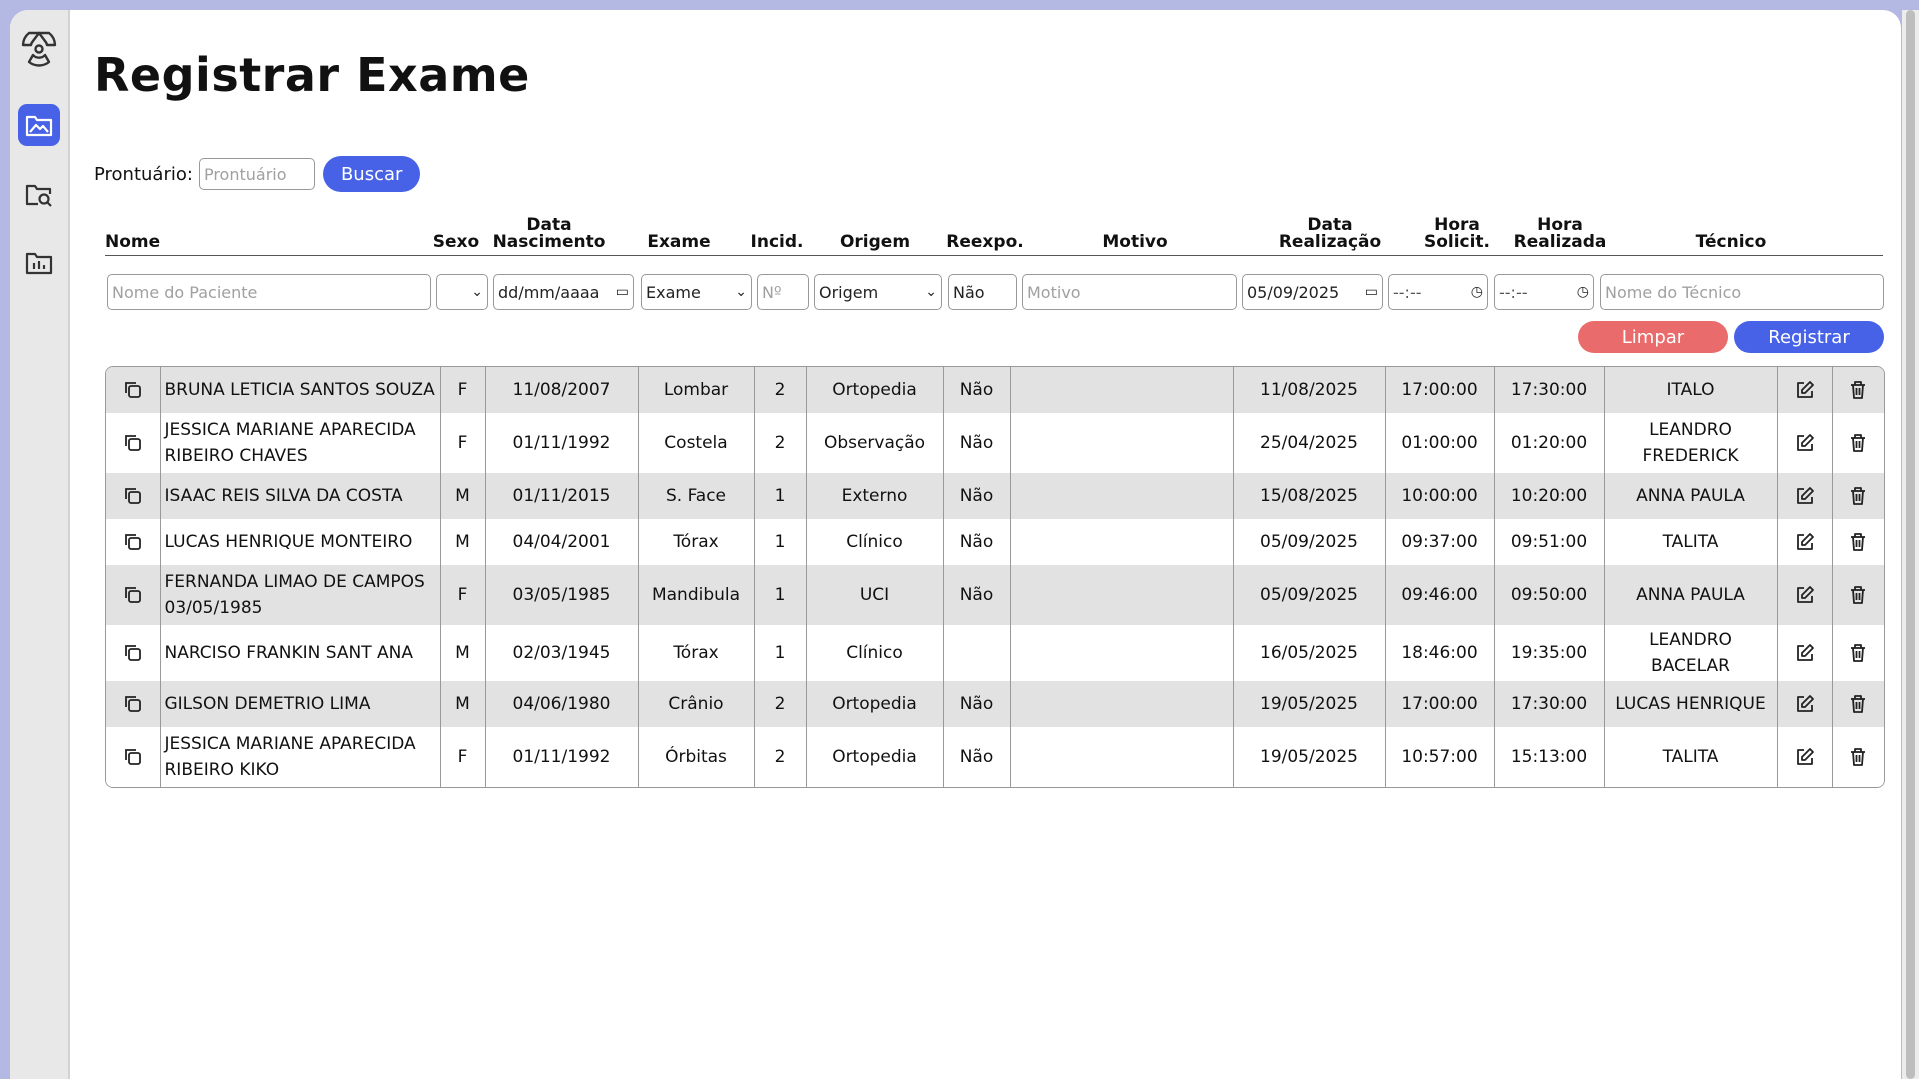  Describe the element at coordinates (696, 292) in the screenshot. I see `exam-select: Exame ⌄` at that location.